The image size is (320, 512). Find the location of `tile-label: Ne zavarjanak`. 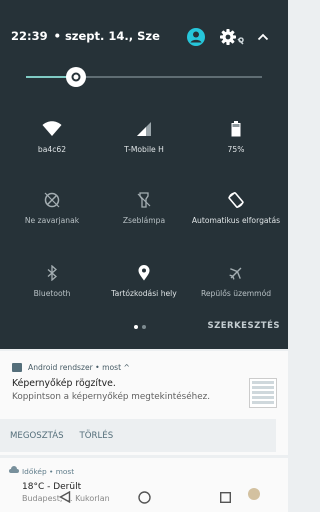

tile-label: Ne zavarjanak is located at coordinates (52, 220).